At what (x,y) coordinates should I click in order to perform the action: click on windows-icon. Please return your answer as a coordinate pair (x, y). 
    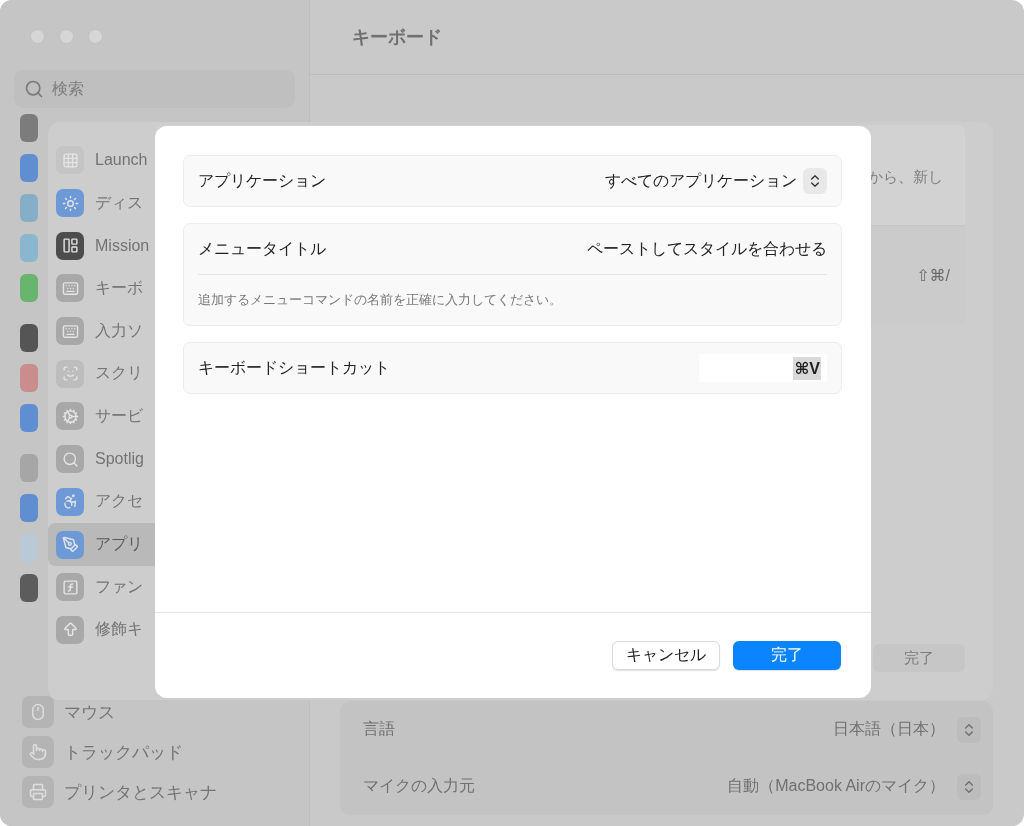
    Looking at the image, I should click on (70, 245).